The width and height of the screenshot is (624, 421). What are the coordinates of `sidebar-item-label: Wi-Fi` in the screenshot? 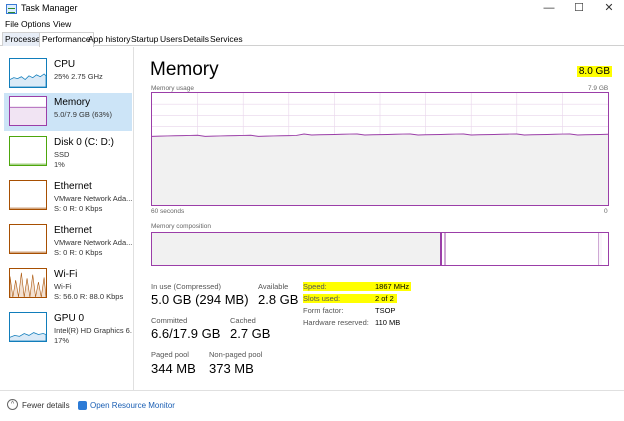 It's located at (66, 274).